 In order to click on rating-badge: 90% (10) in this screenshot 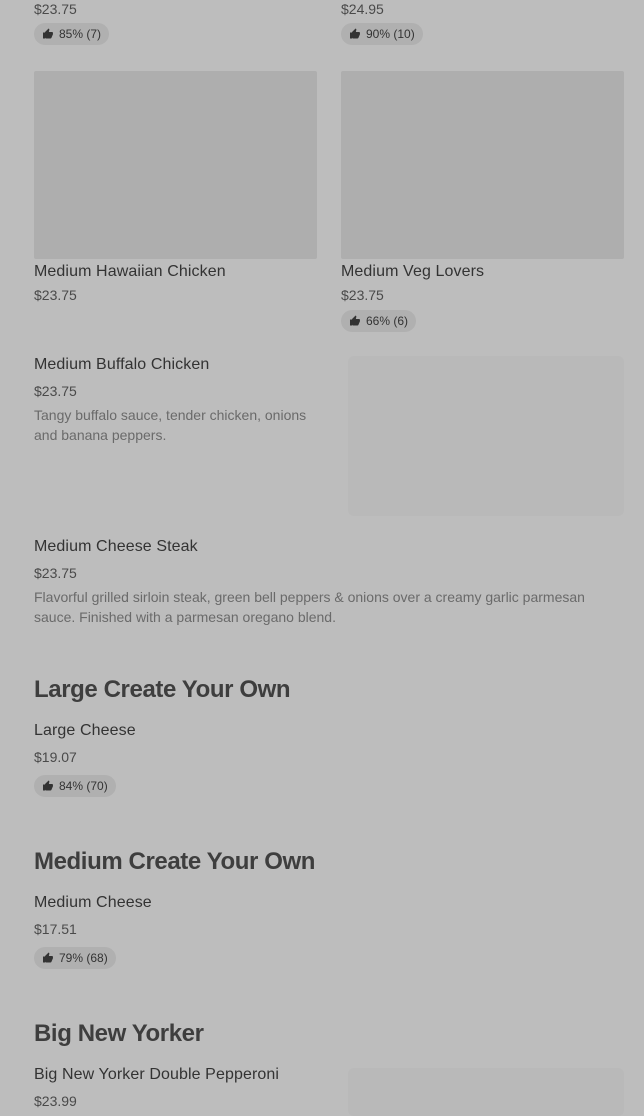, I will do `click(382, 34)`.